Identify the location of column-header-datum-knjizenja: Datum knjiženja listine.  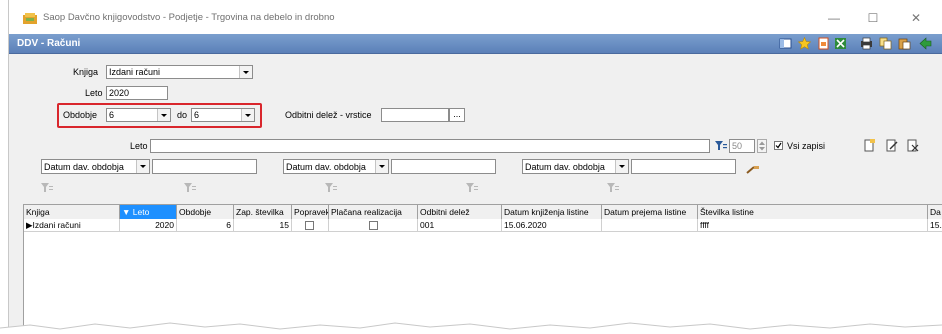
(552, 212).